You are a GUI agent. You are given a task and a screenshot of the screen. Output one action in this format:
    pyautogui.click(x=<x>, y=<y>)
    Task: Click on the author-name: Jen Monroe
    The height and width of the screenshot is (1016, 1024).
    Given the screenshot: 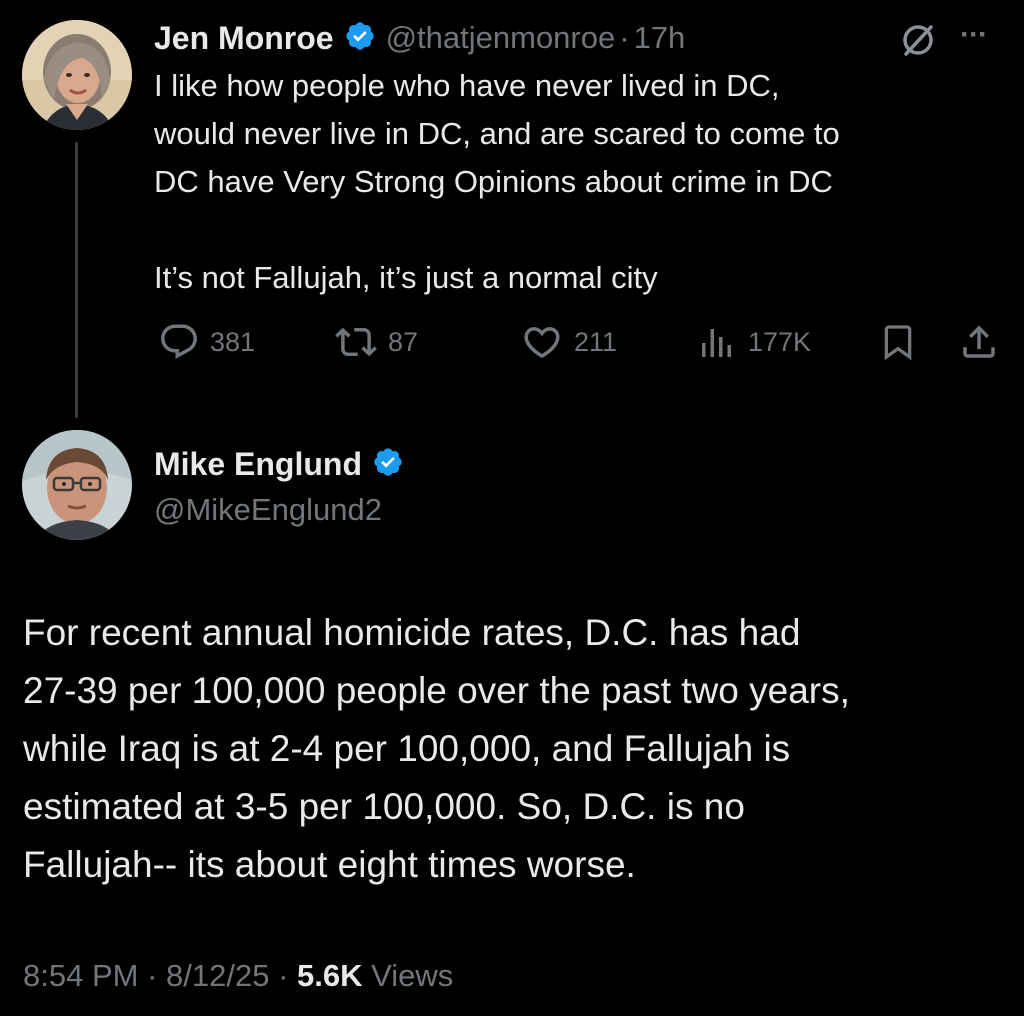 What is the action you would take?
    pyautogui.click(x=244, y=38)
    